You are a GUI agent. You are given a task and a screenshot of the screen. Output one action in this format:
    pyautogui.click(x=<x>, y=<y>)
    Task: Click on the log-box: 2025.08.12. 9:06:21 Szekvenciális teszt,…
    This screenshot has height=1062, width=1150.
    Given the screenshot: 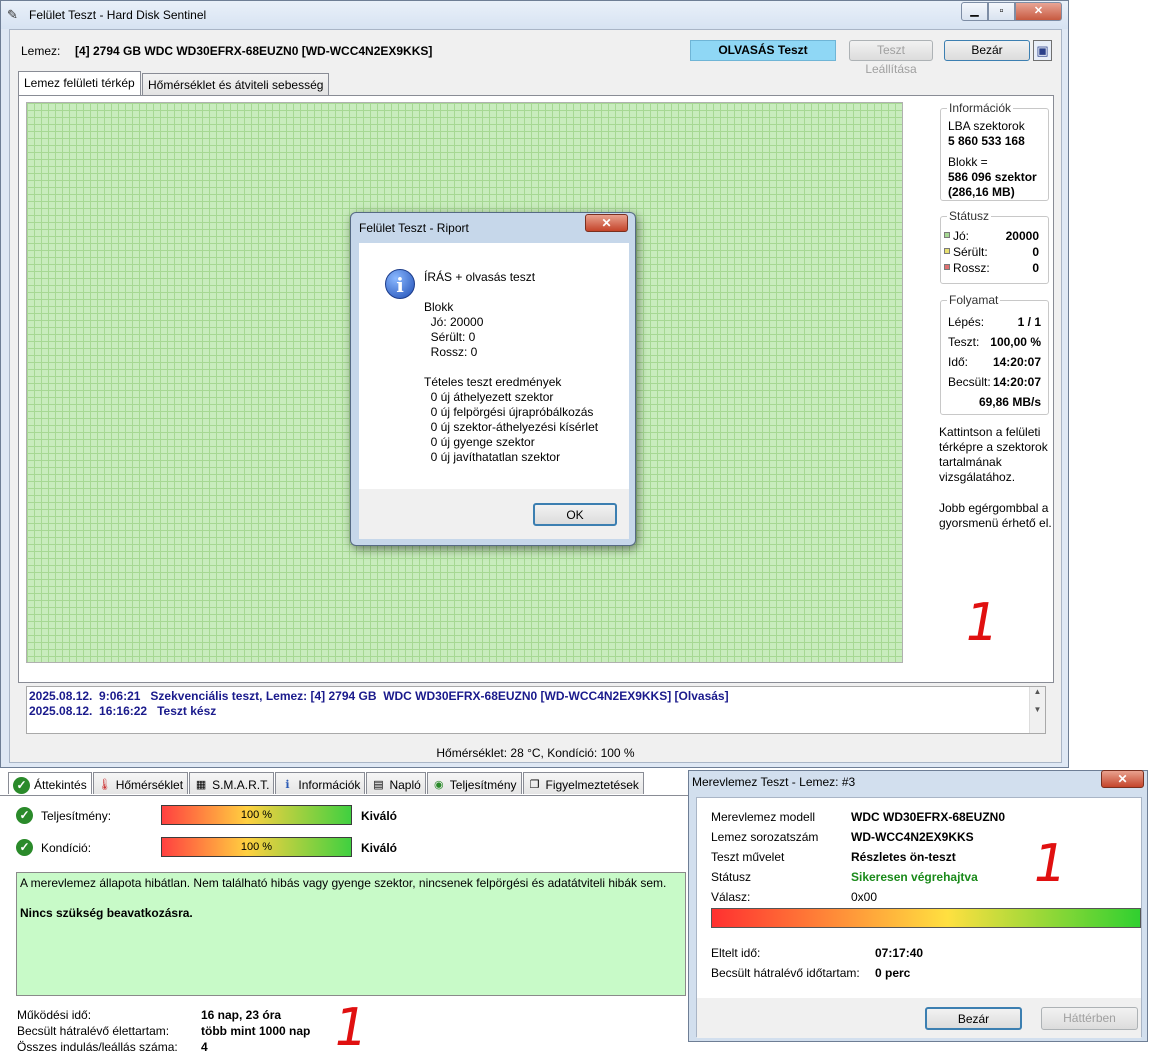 What is the action you would take?
    pyautogui.click(x=536, y=710)
    